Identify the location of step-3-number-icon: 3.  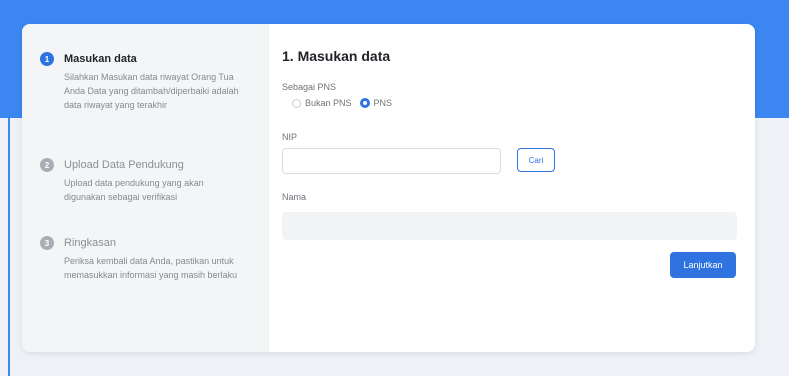
(47, 243).